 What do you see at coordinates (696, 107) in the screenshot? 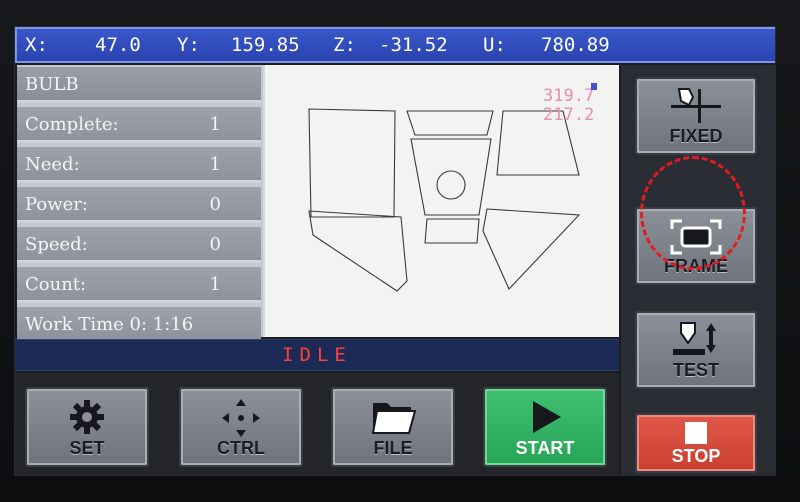
I see `laser-head-crosshair-icon` at bounding box center [696, 107].